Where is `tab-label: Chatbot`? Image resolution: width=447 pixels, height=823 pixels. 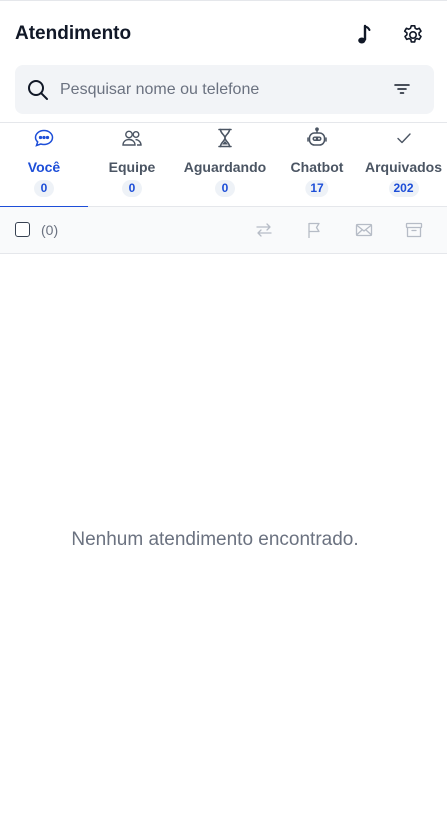 tab-label: Chatbot is located at coordinates (317, 167).